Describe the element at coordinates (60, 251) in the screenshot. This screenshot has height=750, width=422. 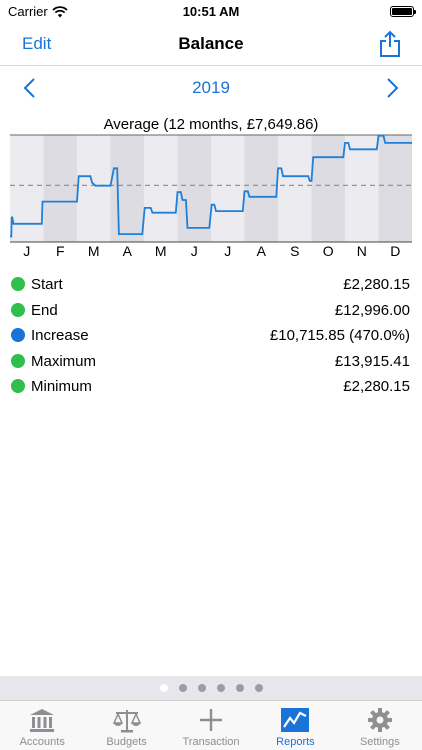
I see `month-tick-label: F` at that location.